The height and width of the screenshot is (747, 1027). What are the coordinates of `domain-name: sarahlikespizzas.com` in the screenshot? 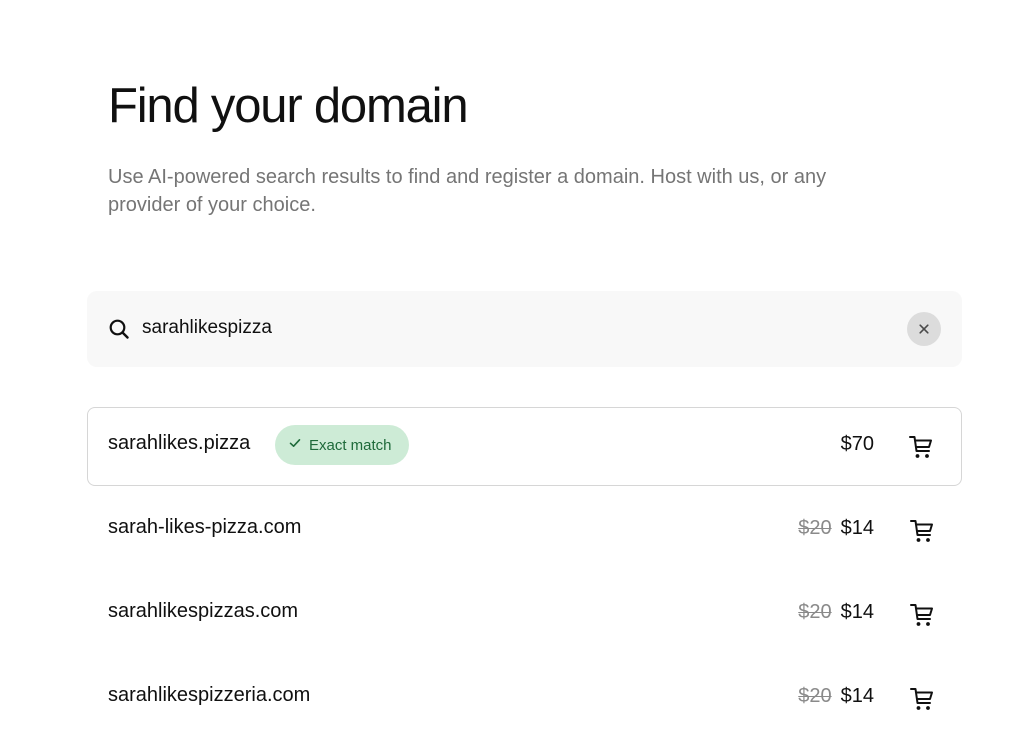 It's located at (203, 611).